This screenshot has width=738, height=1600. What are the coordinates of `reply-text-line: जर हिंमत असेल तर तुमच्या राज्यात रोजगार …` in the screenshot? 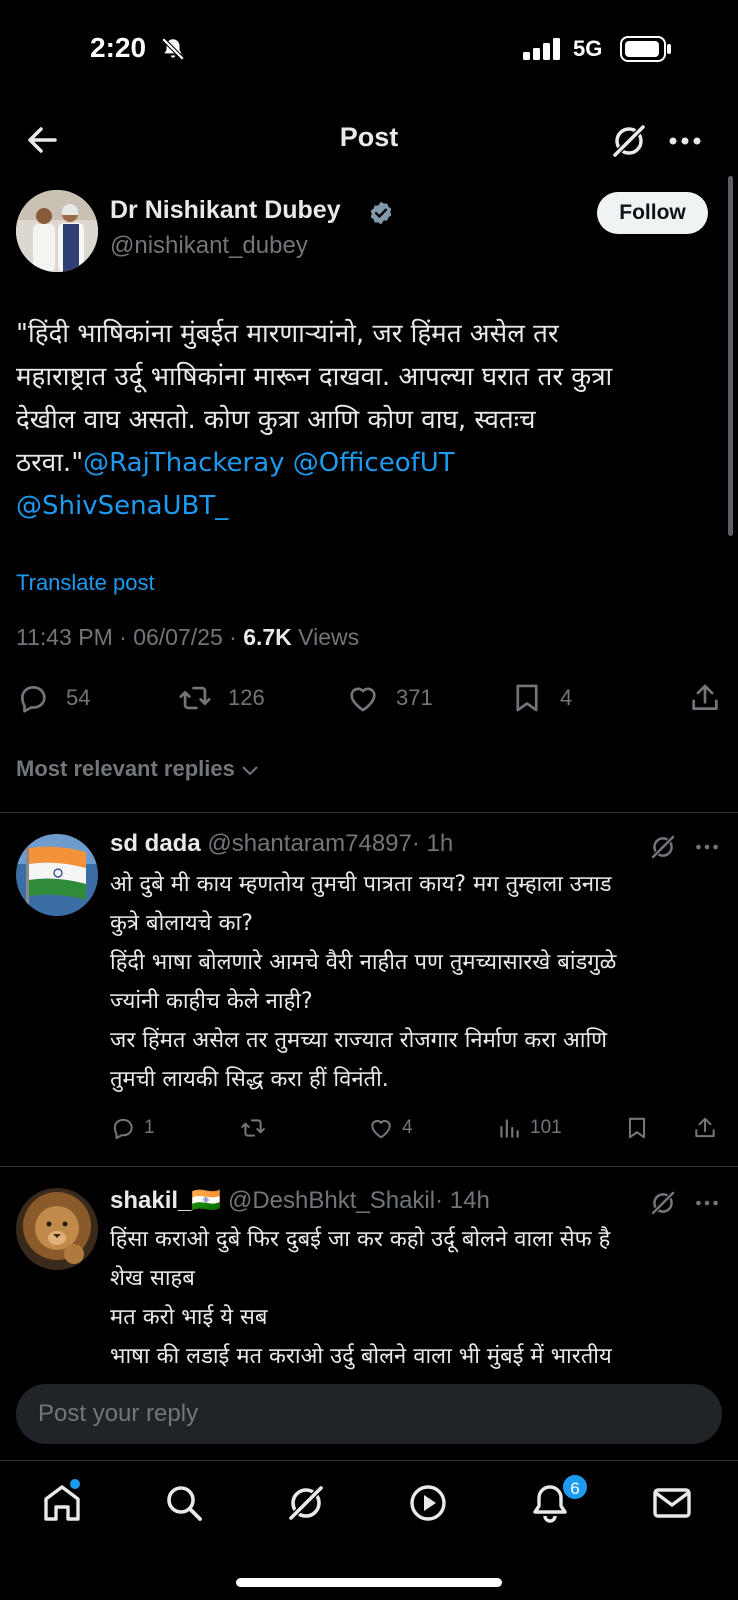 It's located at (359, 1040).